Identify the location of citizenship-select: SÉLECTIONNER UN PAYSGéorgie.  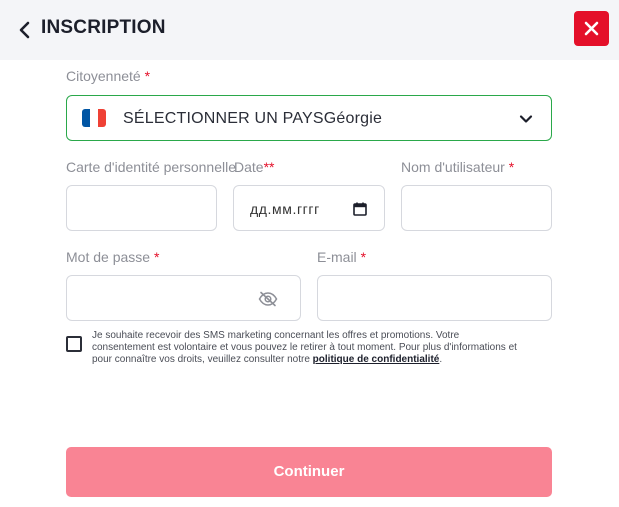
(309, 118).